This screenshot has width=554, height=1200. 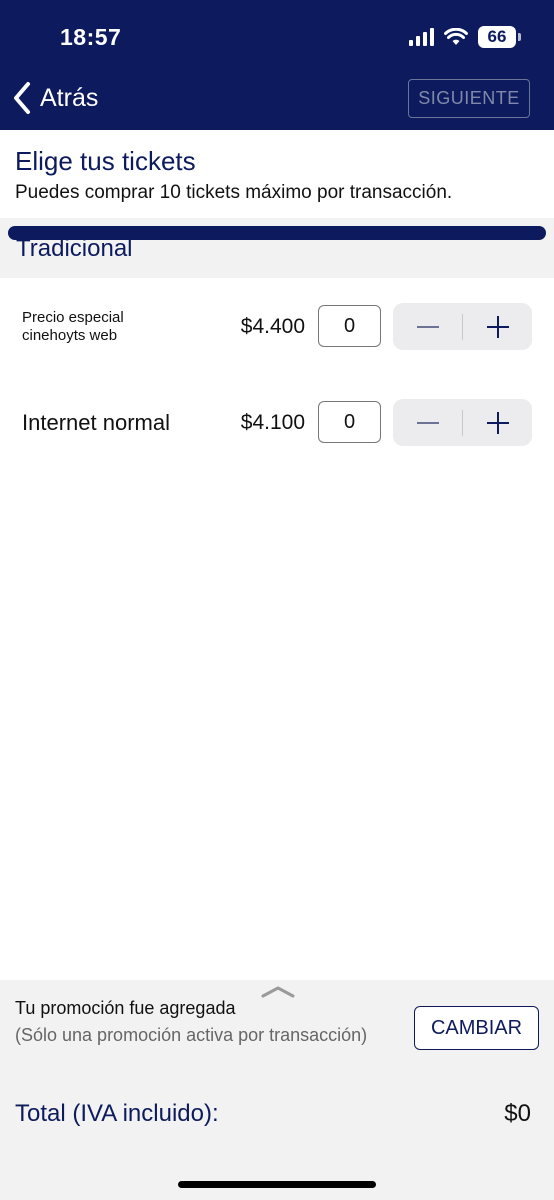 I want to click on app-header: 18:57 66 Atrás SIGUIENTE, so click(x=277, y=65).